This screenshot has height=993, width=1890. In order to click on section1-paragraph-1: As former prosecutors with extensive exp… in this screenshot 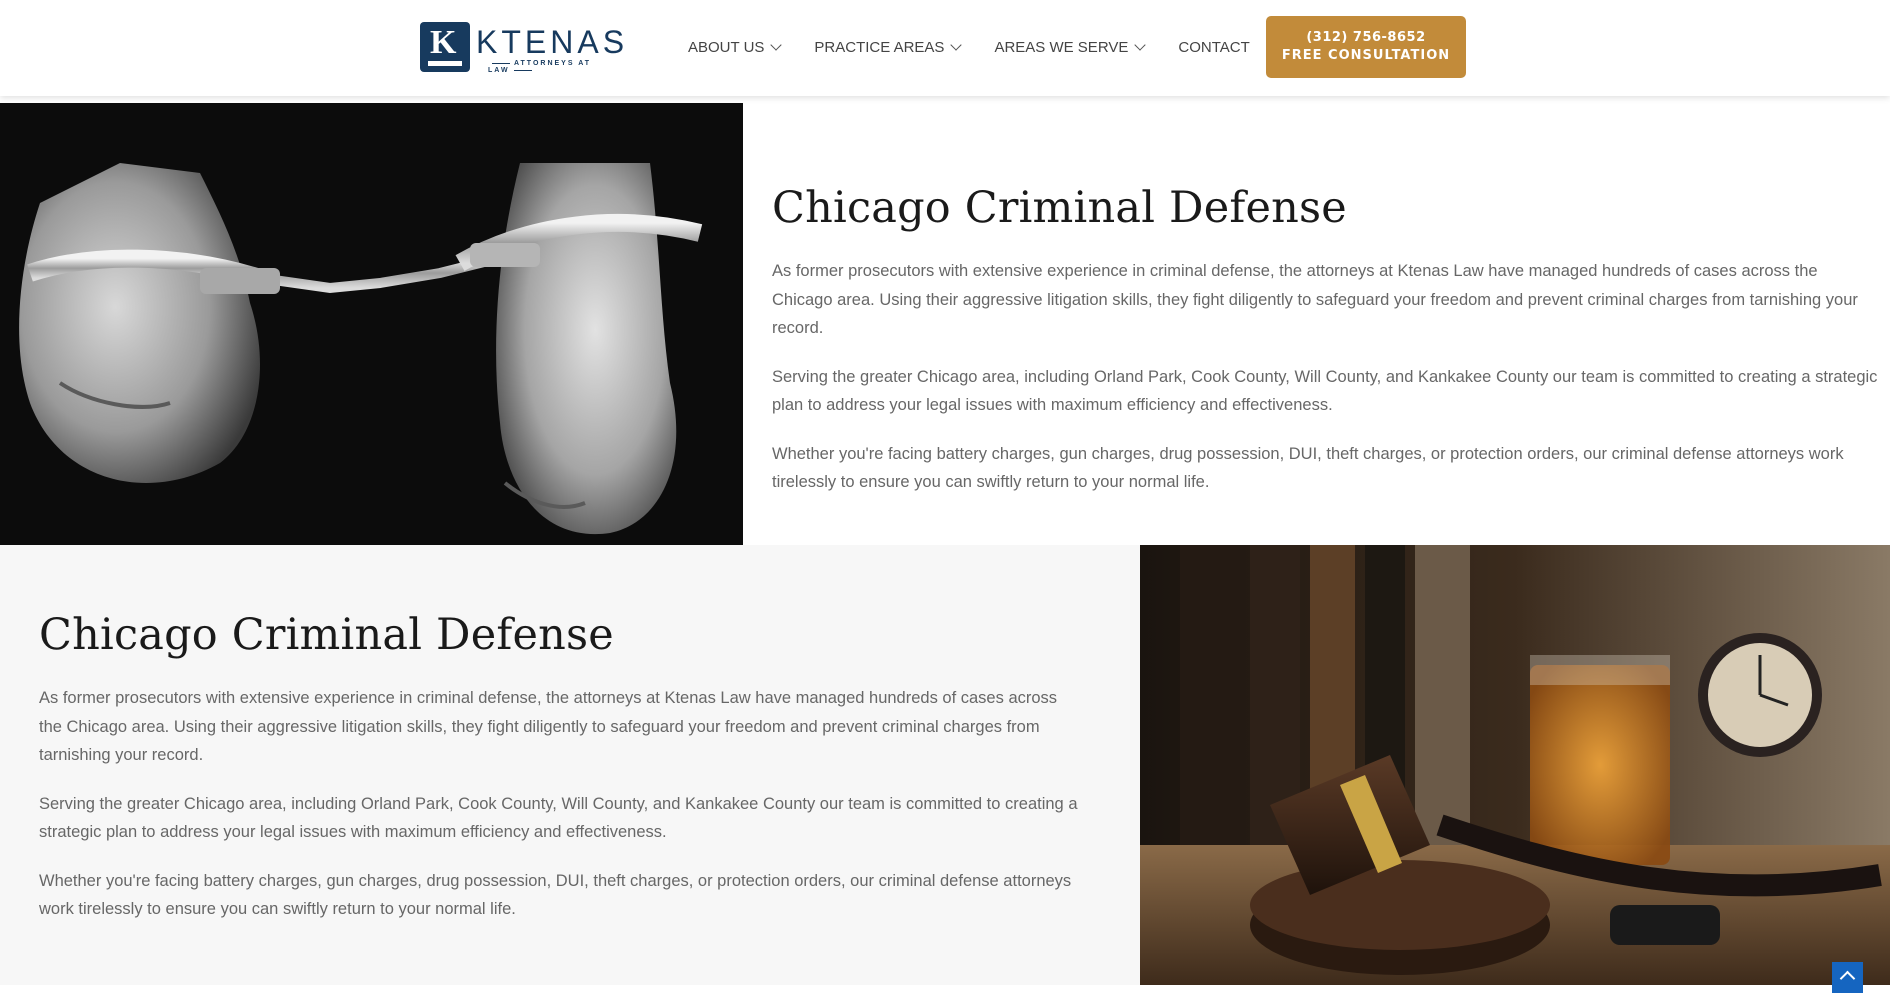, I will do `click(1315, 299)`.